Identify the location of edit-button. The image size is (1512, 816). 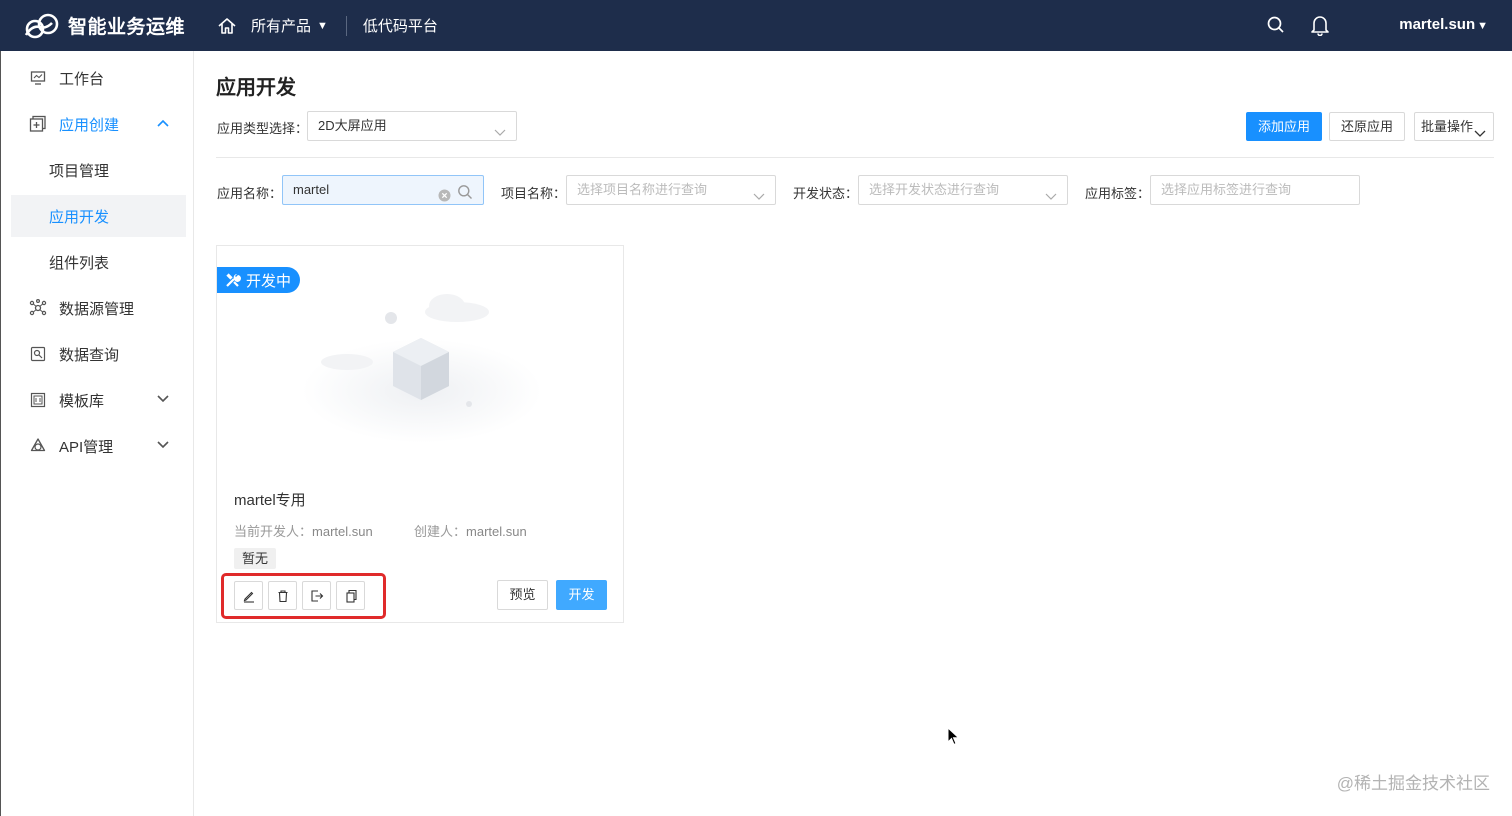
(248, 595).